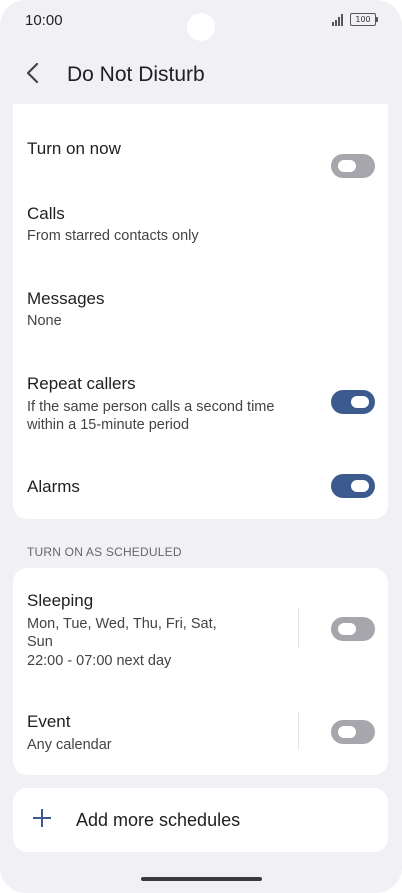  I want to click on repeat-callers-toggle, so click(353, 402).